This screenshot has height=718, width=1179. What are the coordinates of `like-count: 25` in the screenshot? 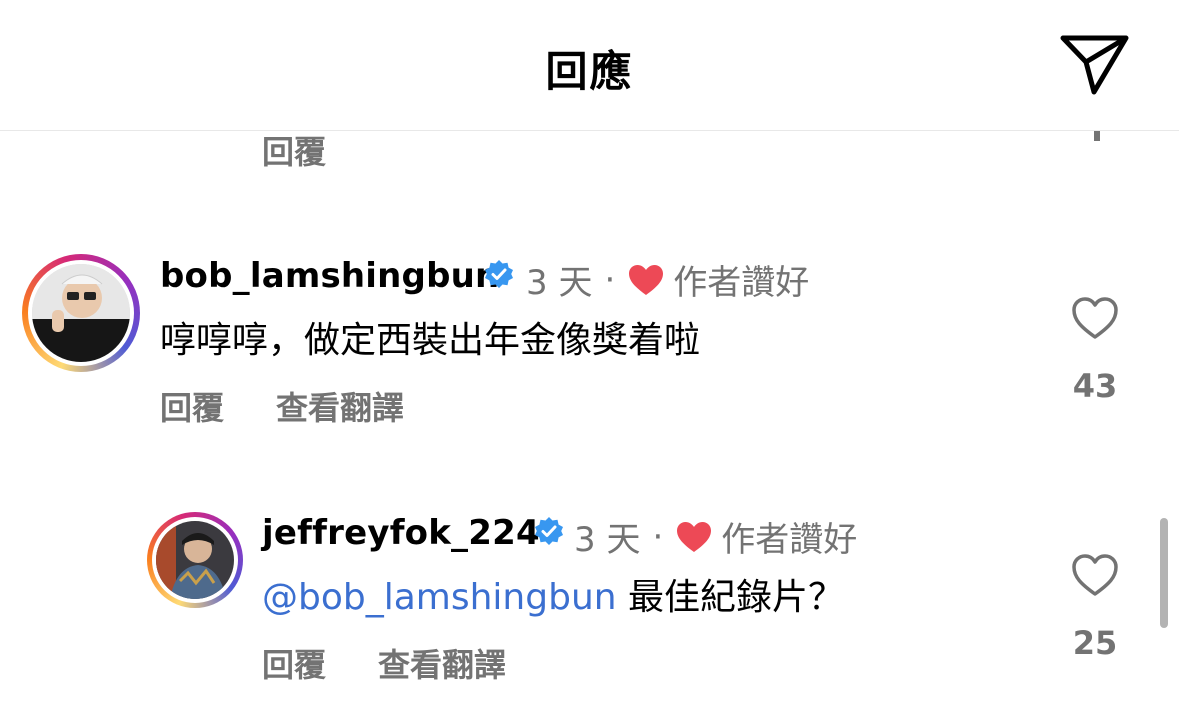 It's located at (1095, 643).